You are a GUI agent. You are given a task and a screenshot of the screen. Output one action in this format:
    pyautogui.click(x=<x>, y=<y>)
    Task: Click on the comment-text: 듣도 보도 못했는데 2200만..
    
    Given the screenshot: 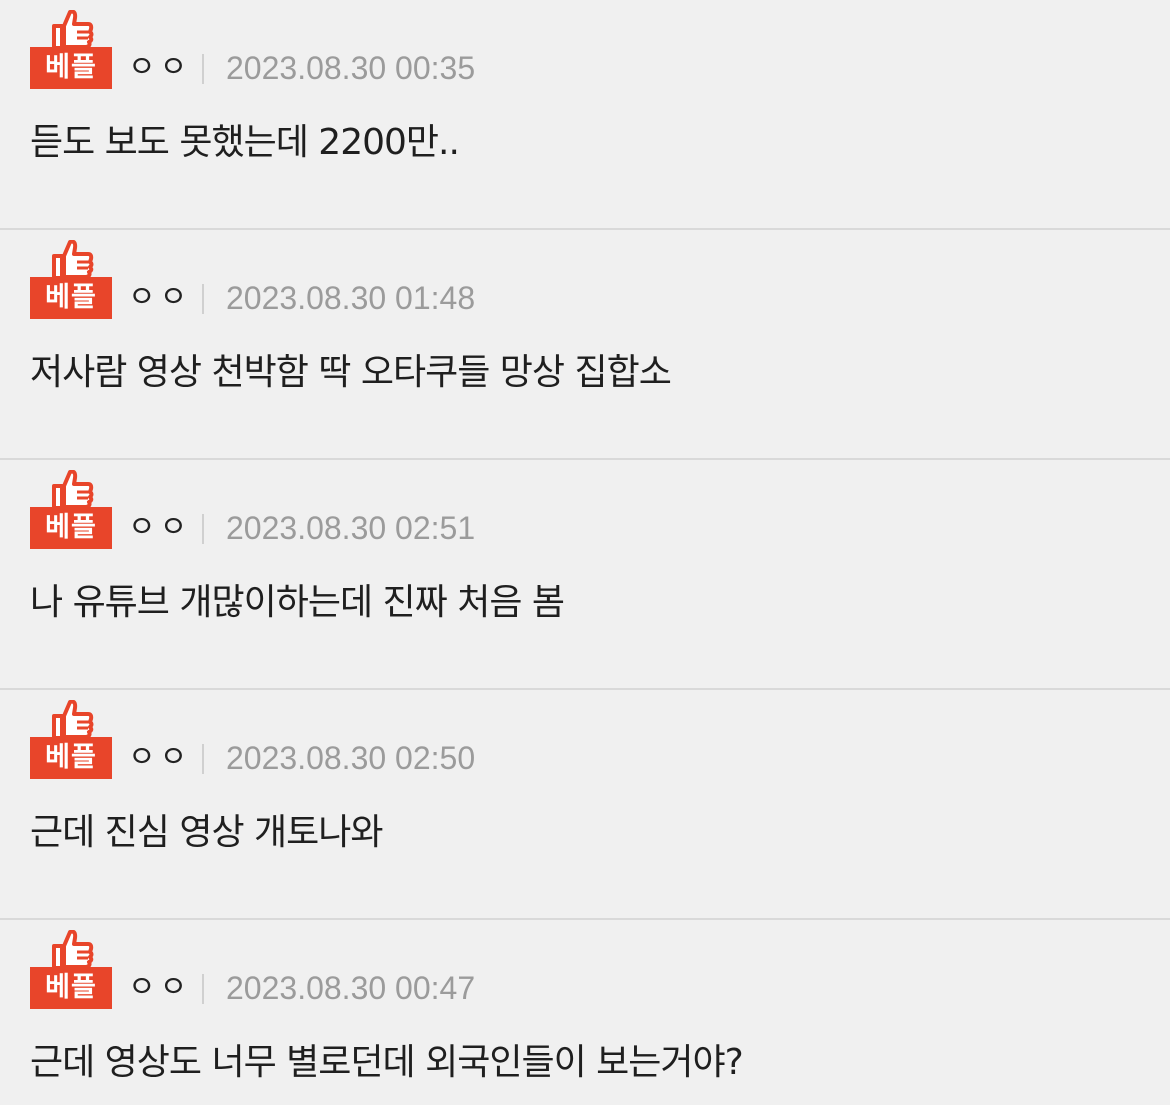 What is the action you would take?
    pyautogui.click(x=245, y=142)
    